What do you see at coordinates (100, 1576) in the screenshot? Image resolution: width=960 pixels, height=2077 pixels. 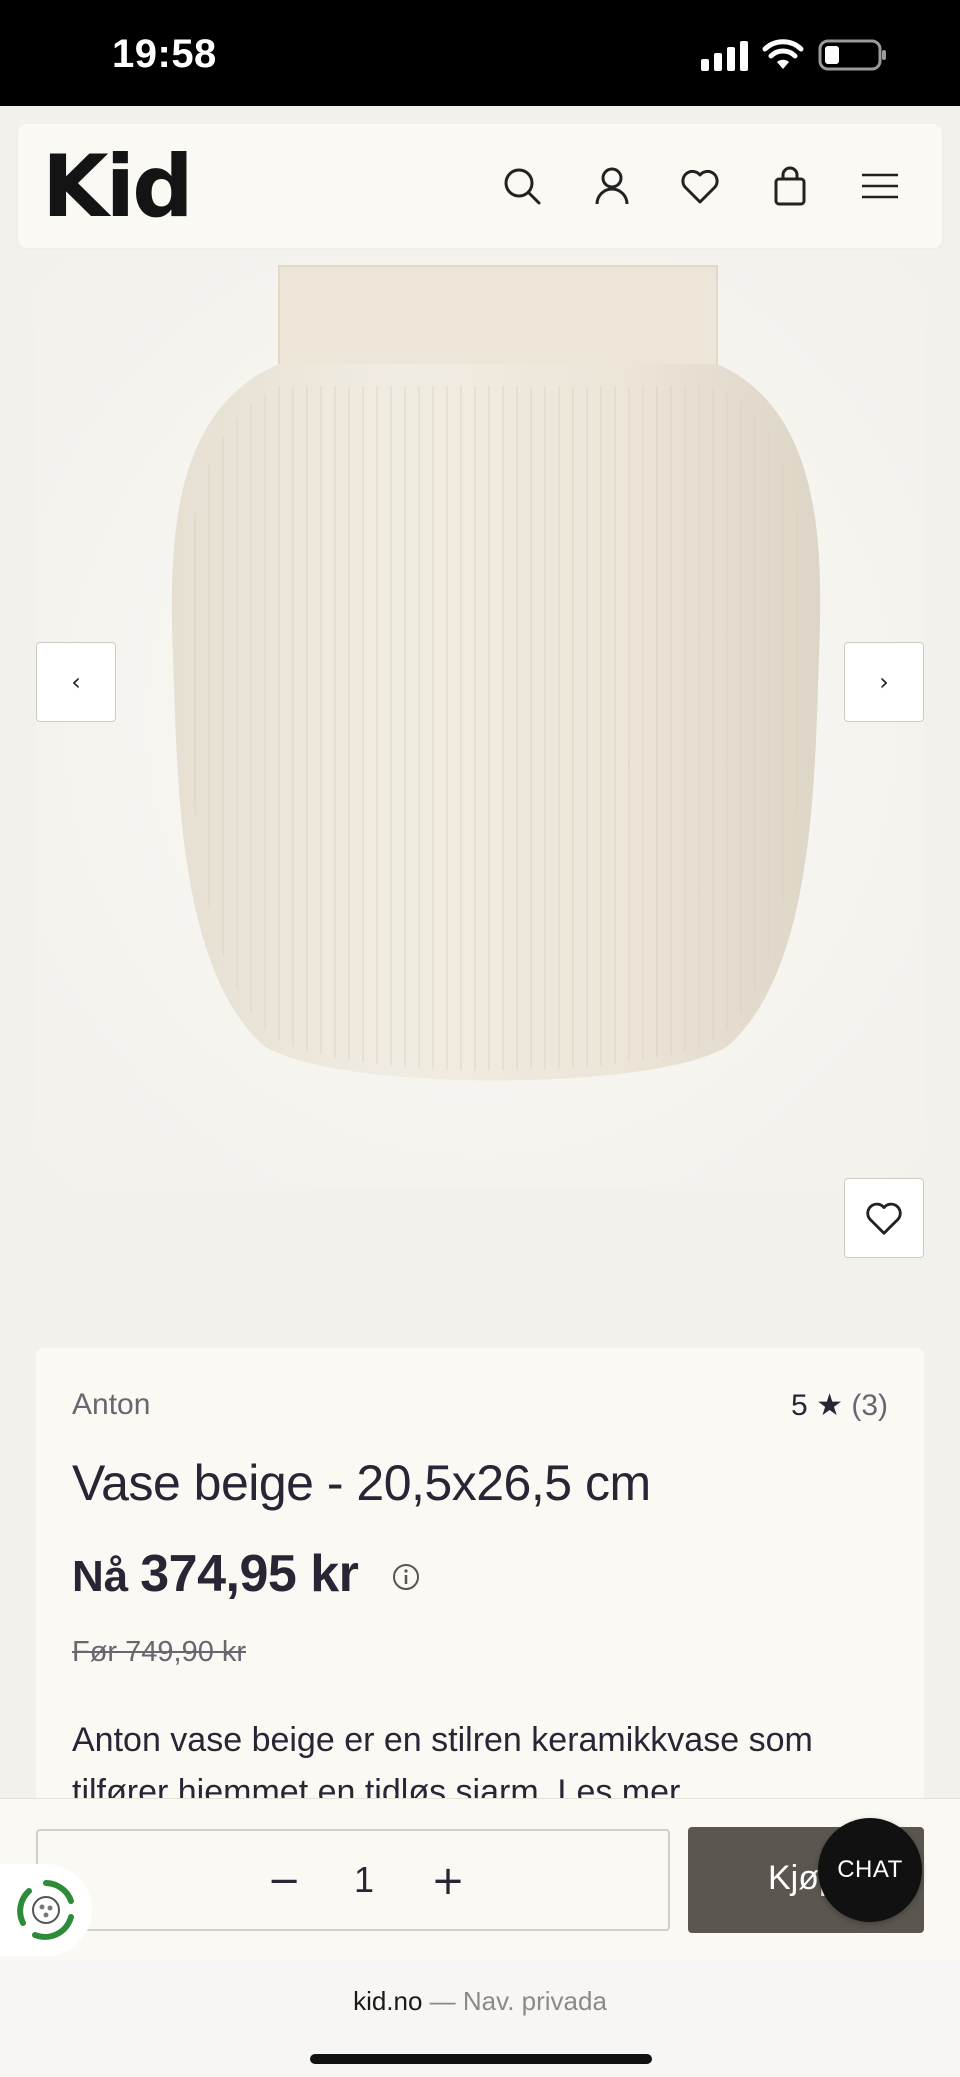 I see `price-prefix: Nå` at bounding box center [100, 1576].